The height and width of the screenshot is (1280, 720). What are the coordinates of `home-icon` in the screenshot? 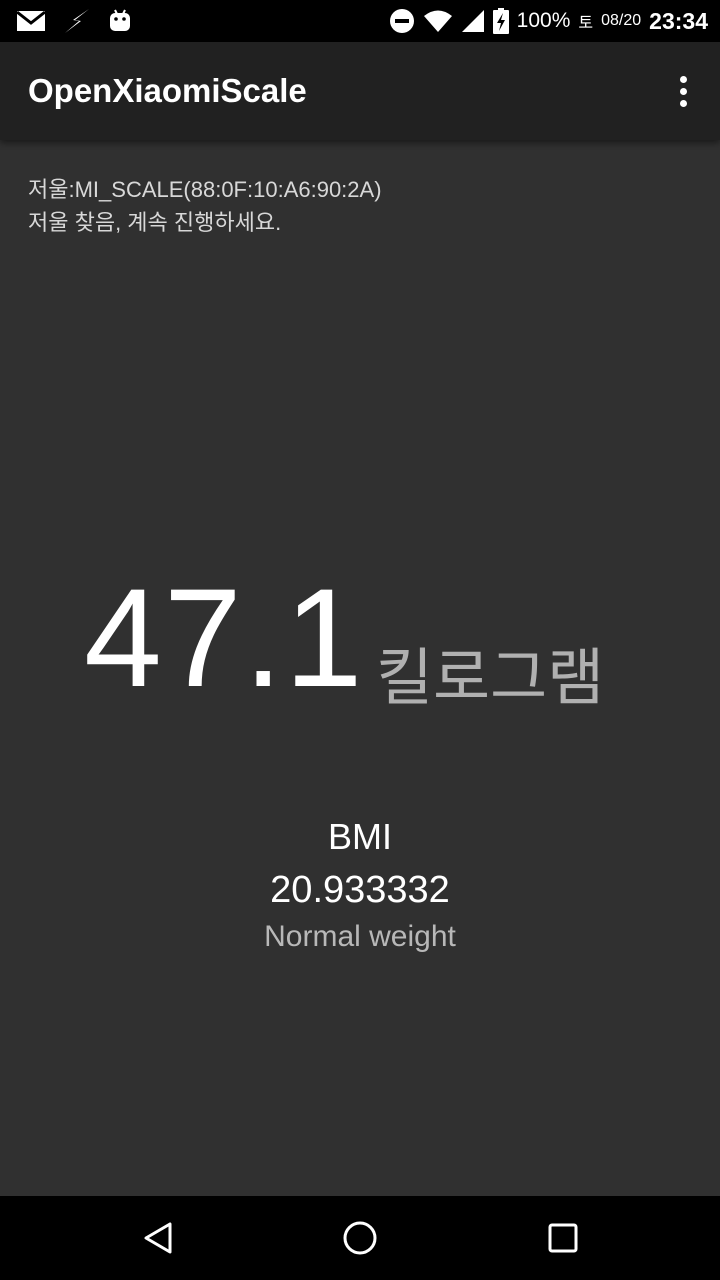 It's located at (360, 1238).